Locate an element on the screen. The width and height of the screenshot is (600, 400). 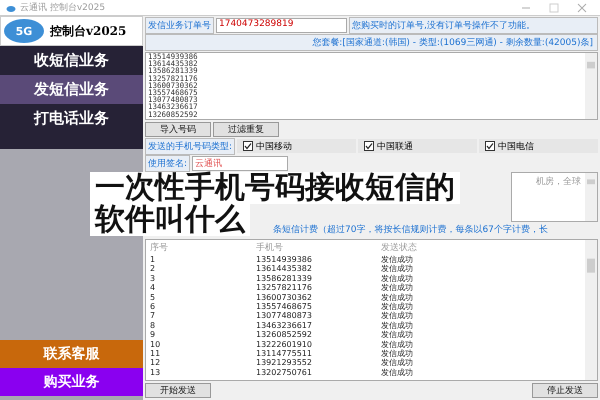
close-icon is located at coordinates (582, 7).